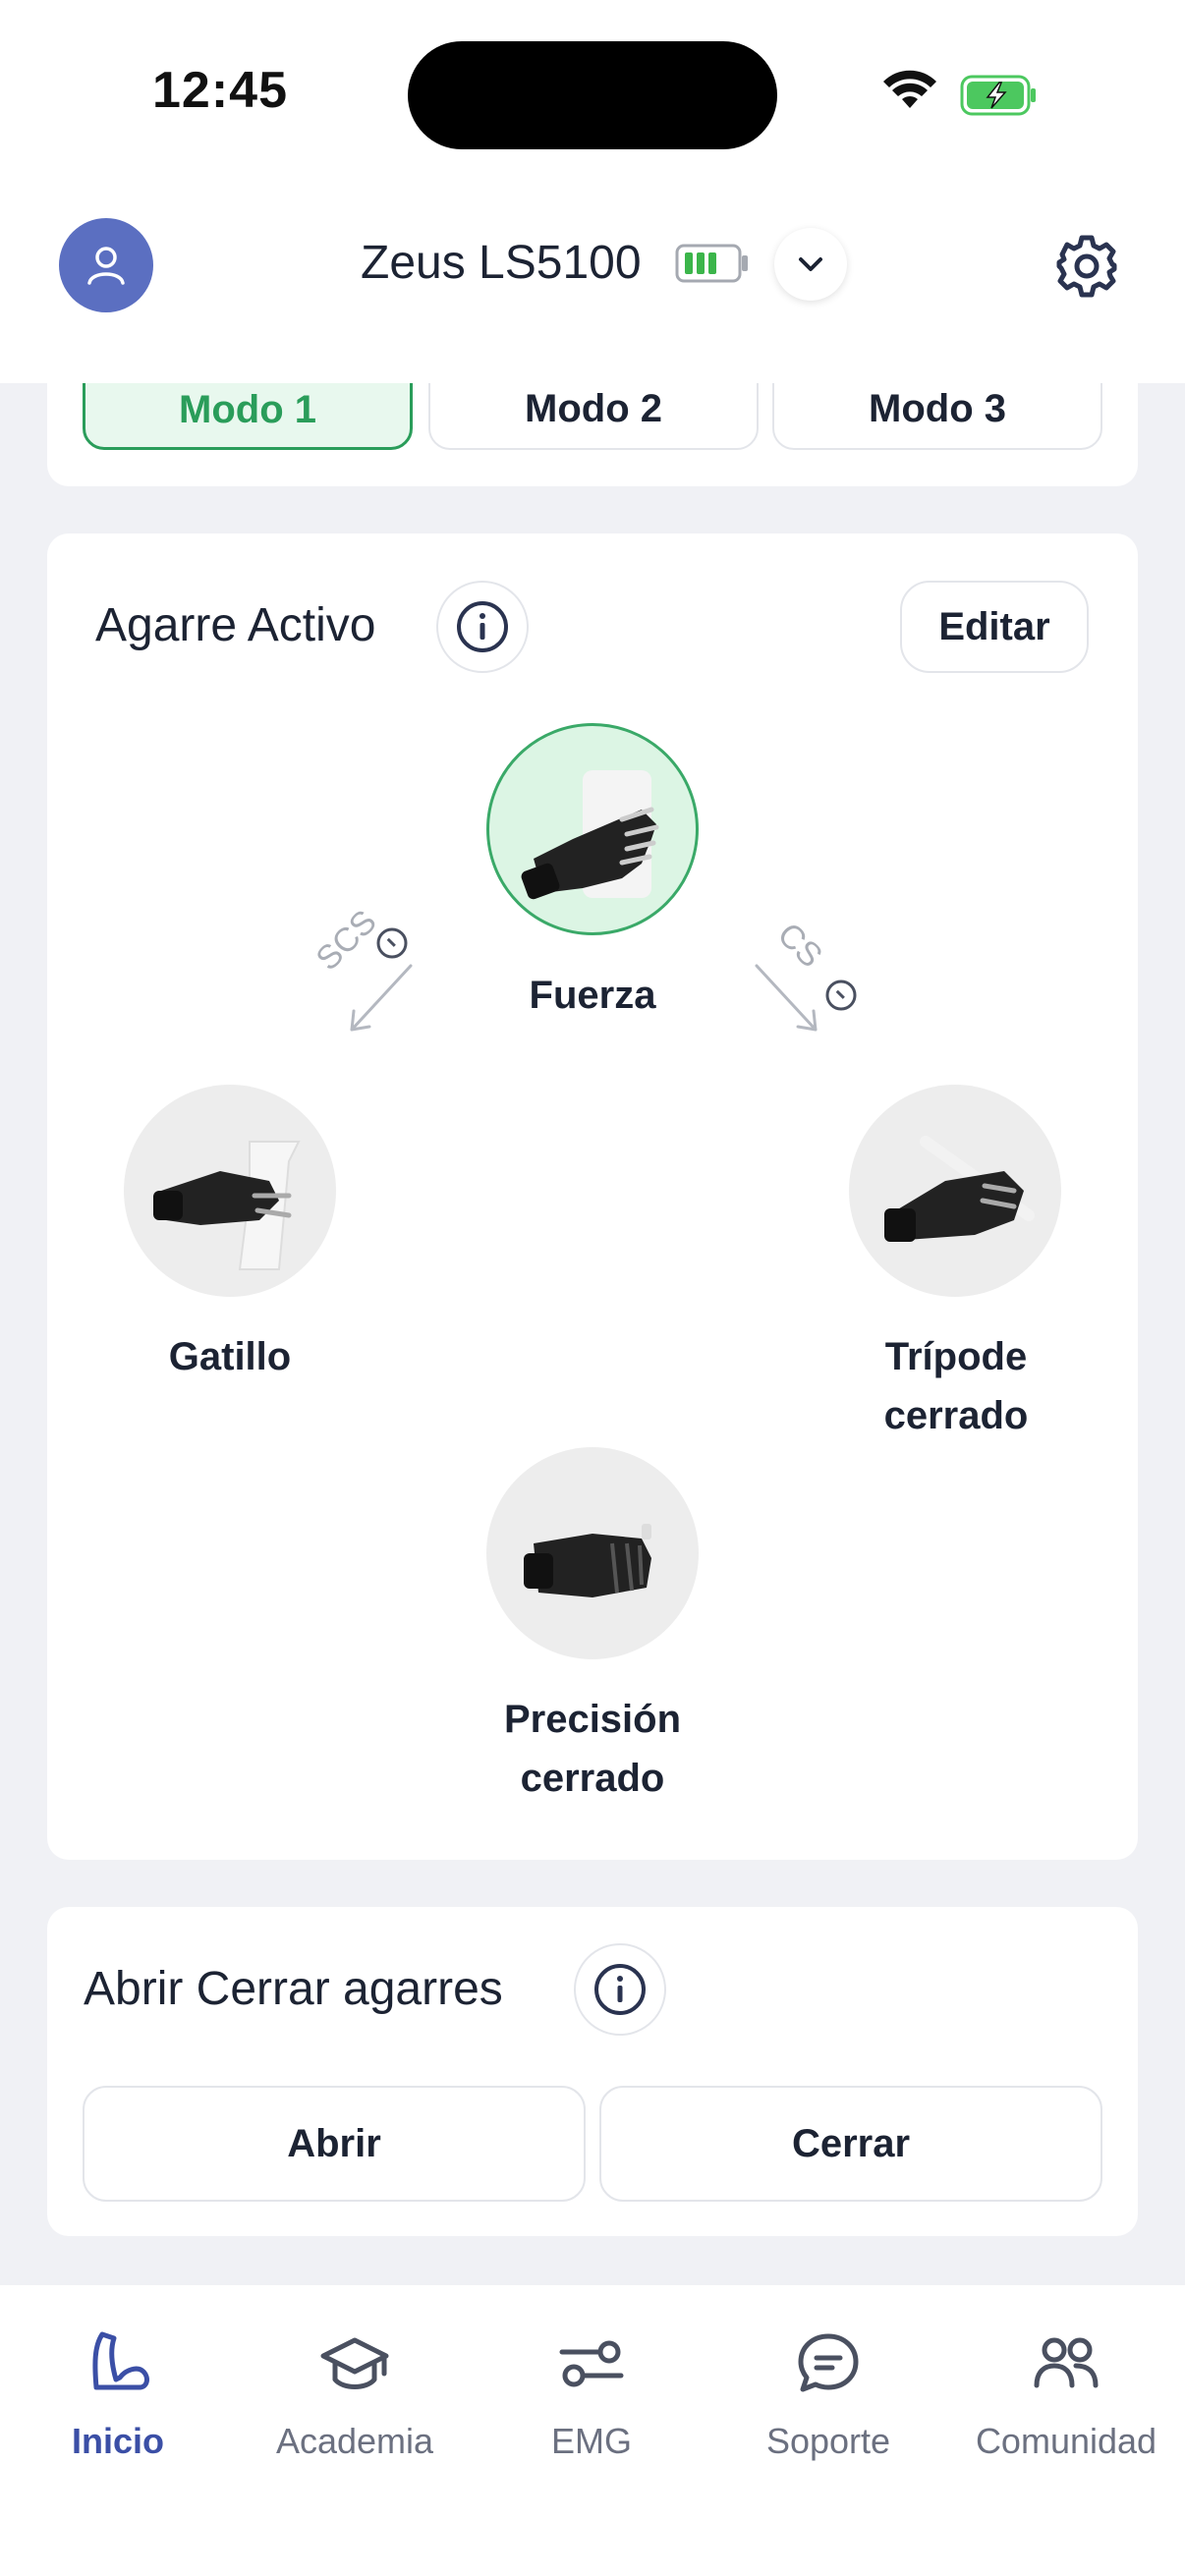  I want to click on active-grip-info-button, so click(483, 627).